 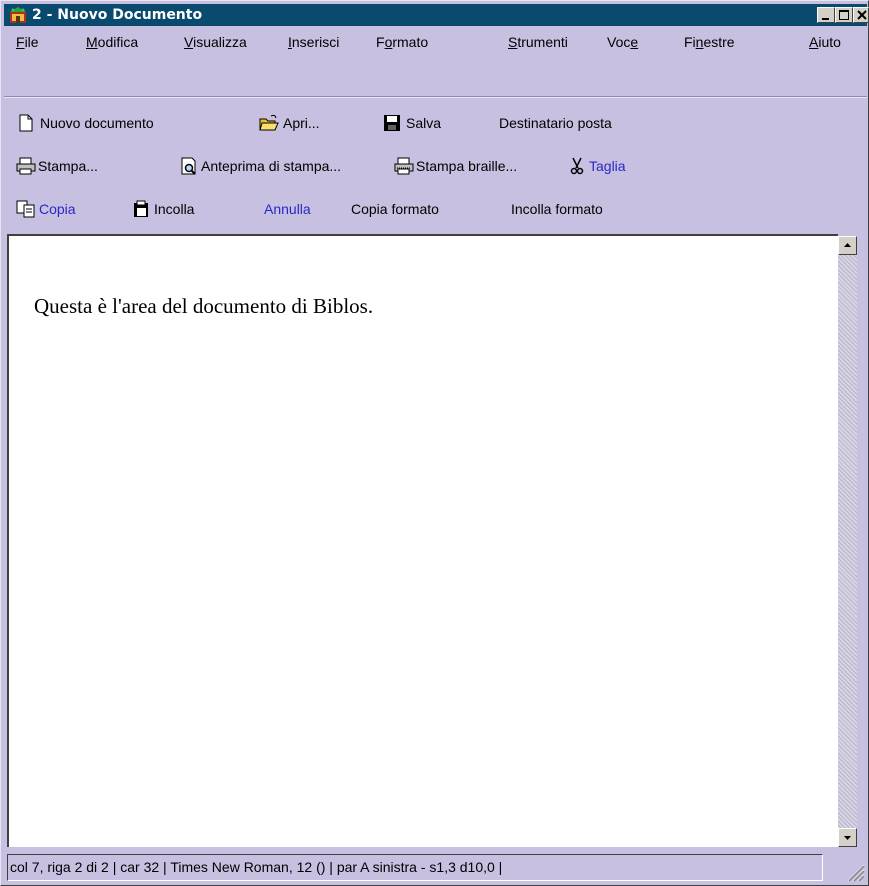 What do you see at coordinates (174, 209) in the screenshot?
I see `paste-label: Incolla` at bounding box center [174, 209].